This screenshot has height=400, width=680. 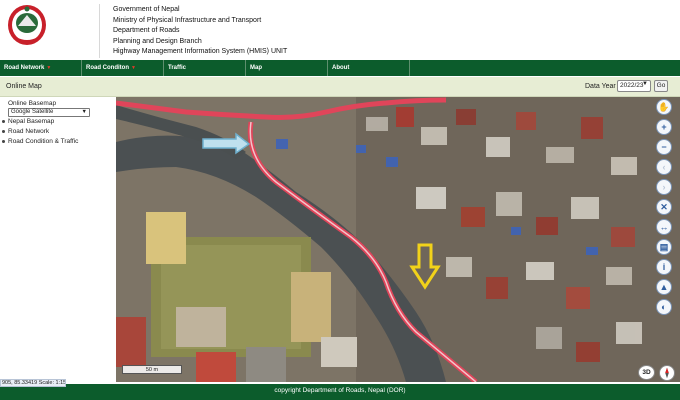 I want to click on nav-label: Traffic, so click(x=177, y=68).